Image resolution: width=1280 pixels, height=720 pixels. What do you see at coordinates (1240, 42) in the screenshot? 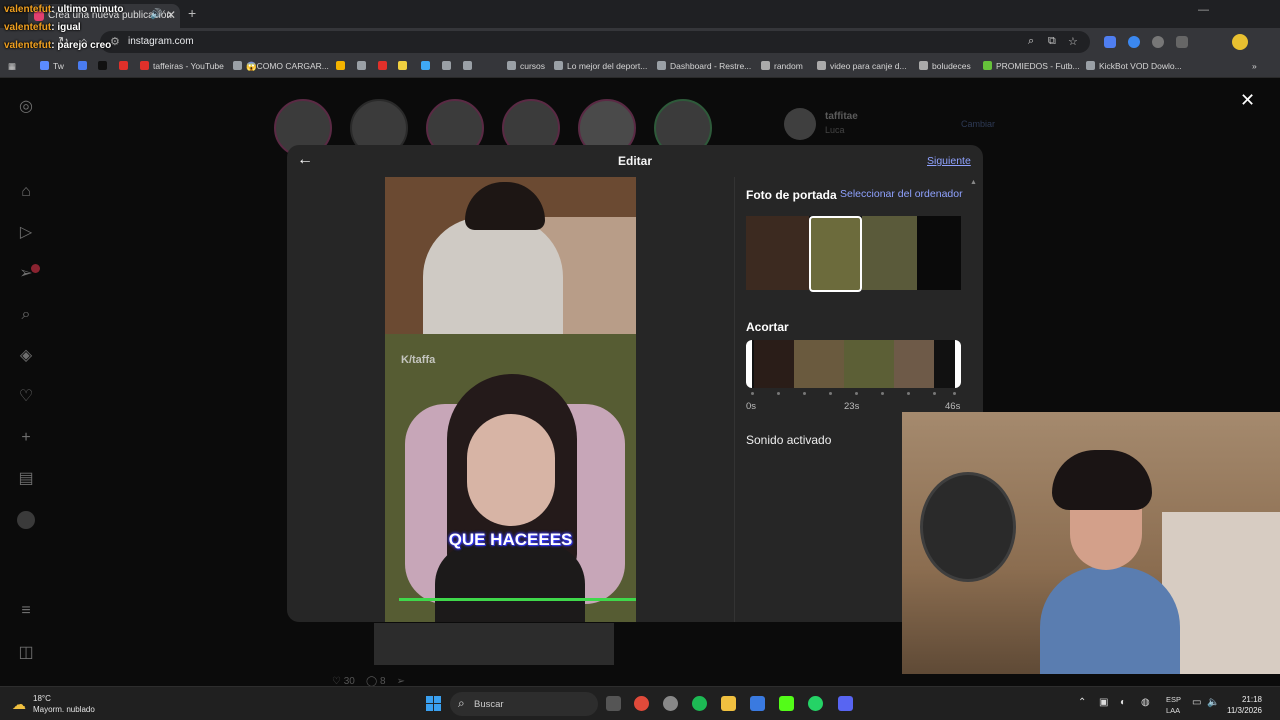
I see `profile-emote-icon` at bounding box center [1240, 42].